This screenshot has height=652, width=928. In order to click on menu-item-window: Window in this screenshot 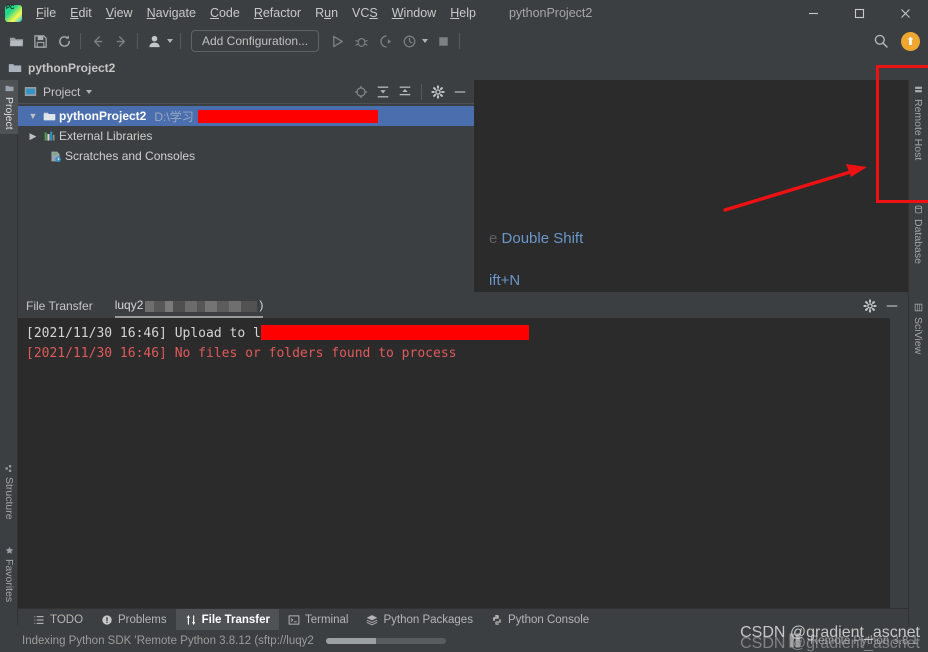, I will do `click(414, 13)`.